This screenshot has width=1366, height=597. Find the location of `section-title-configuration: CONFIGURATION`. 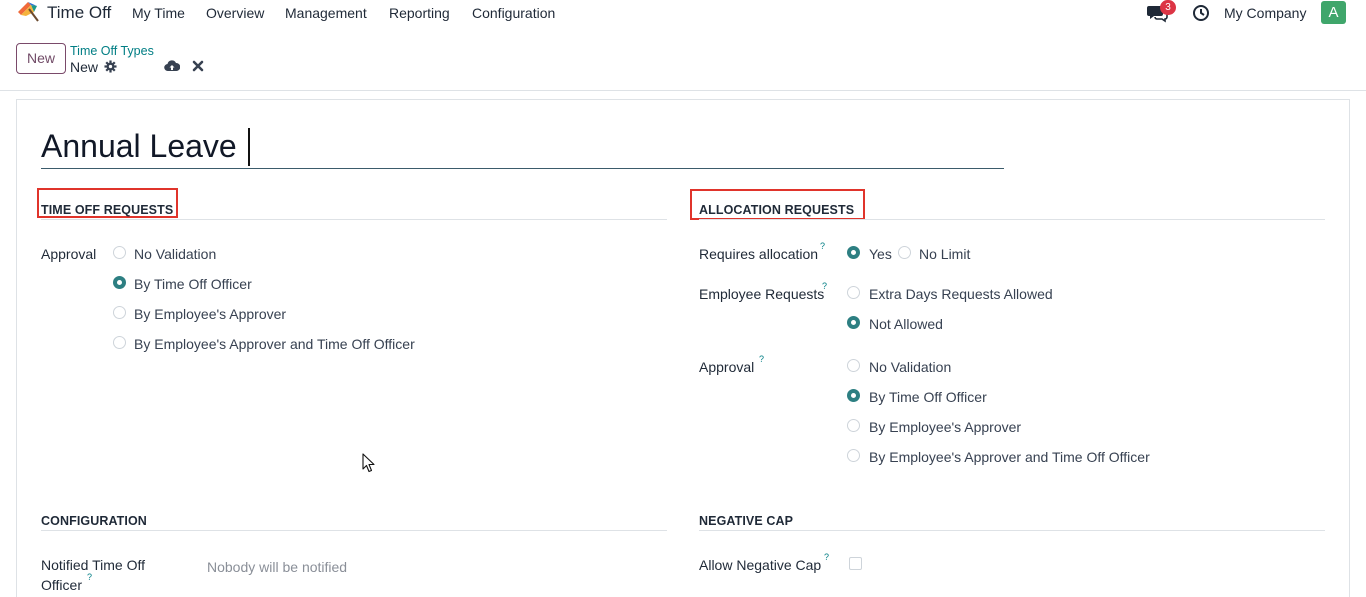

section-title-configuration: CONFIGURATION is located at coordinates (94, 521).